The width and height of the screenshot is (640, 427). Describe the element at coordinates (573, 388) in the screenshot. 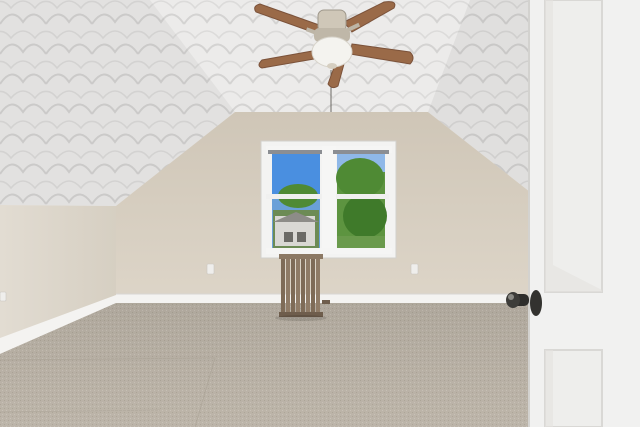

I see `door-panel-lower` at that location.